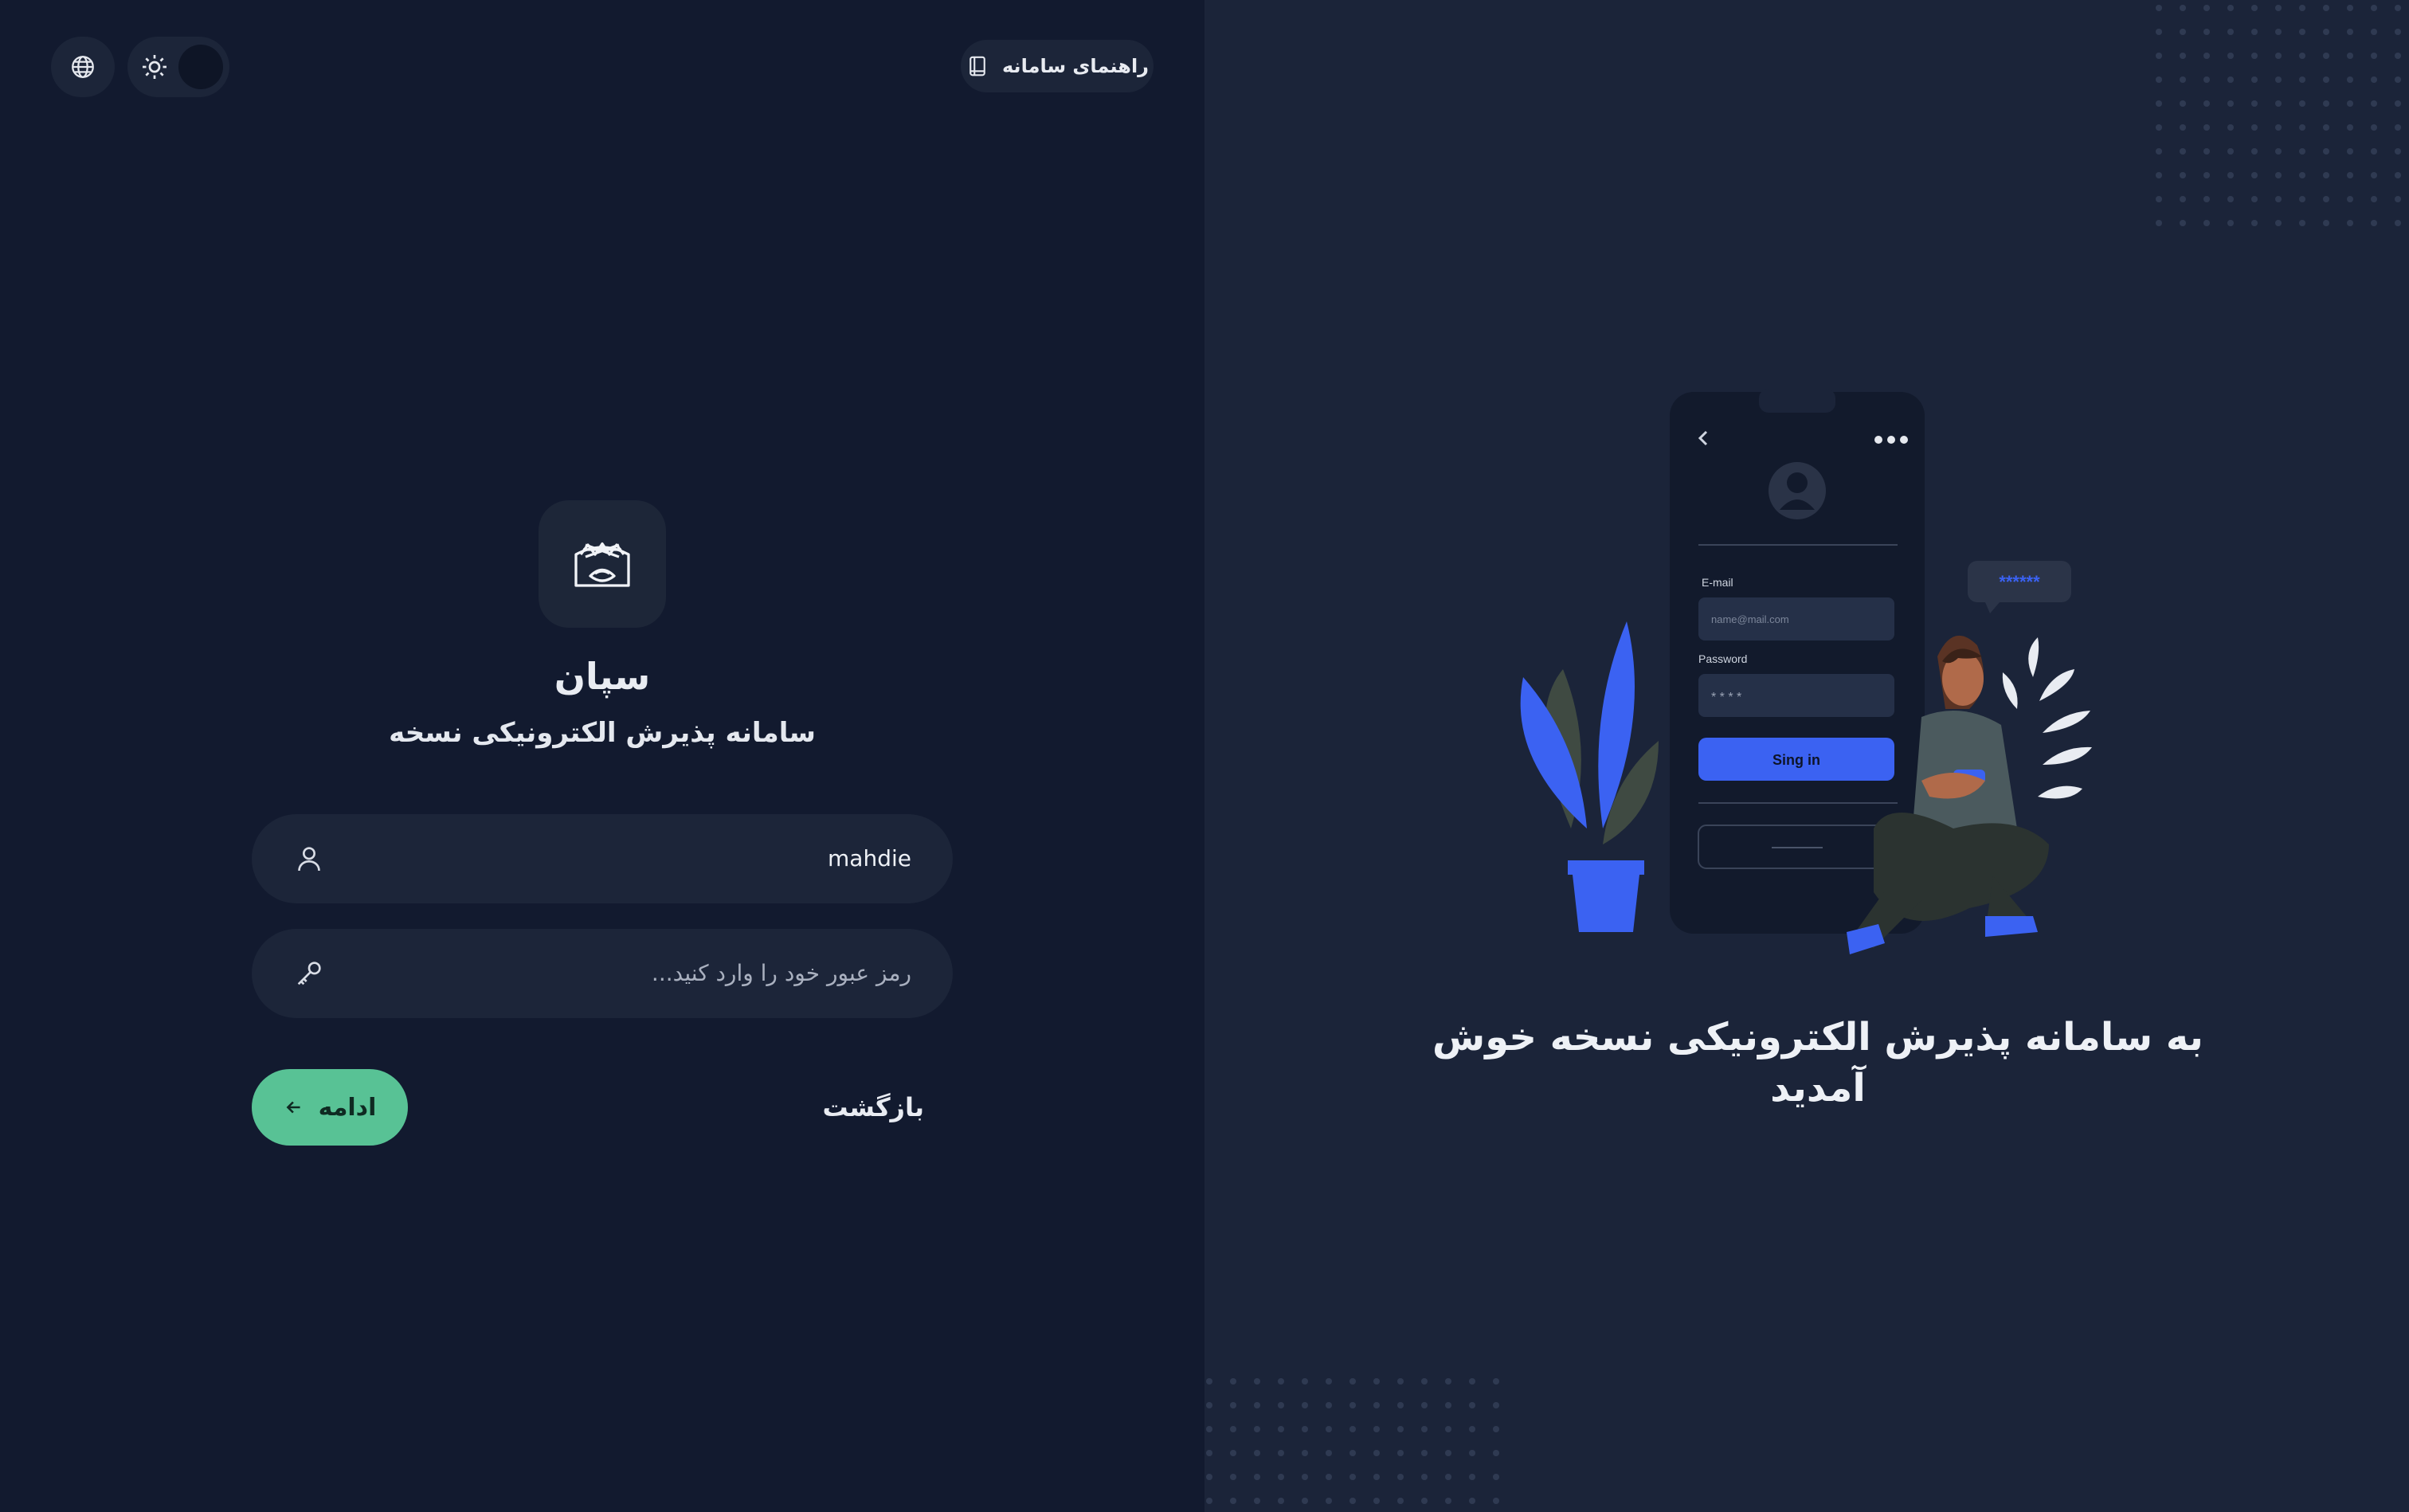 The width and height of the screenshot is (2409, 1512). What do you see at coordinates (1355, 1441) in the screenshot?
I see `dot-pattern-bottom` at bounding box center [1355, 1441].